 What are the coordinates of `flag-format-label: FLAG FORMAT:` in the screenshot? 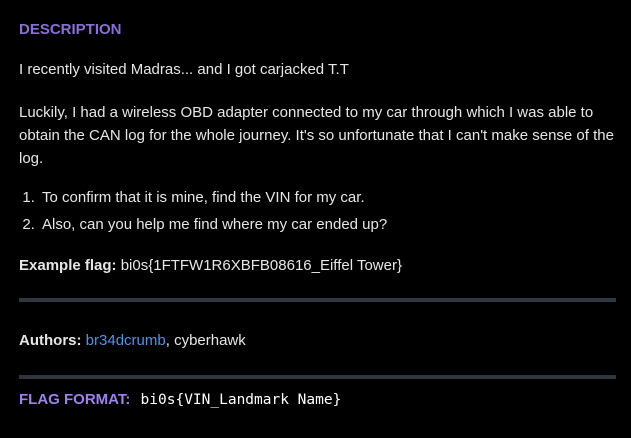 It's located at (75, 399).